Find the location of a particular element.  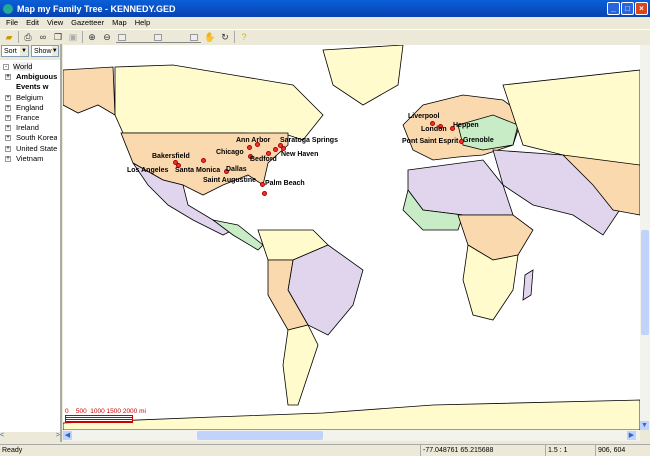

place-label: Bakersfield is located at coordinates (171, 156).